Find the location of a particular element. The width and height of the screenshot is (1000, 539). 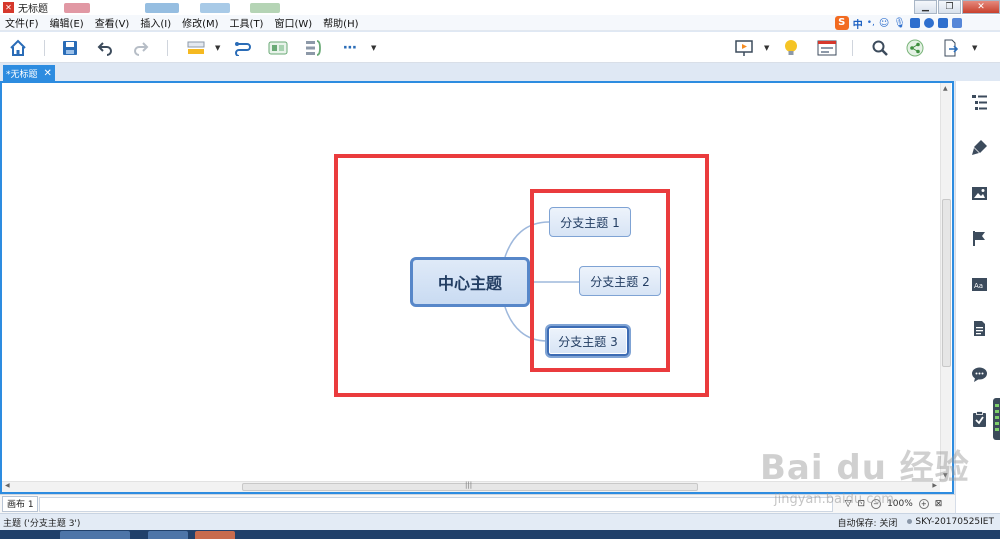

comment-icon is located at coordinates (979, 374).